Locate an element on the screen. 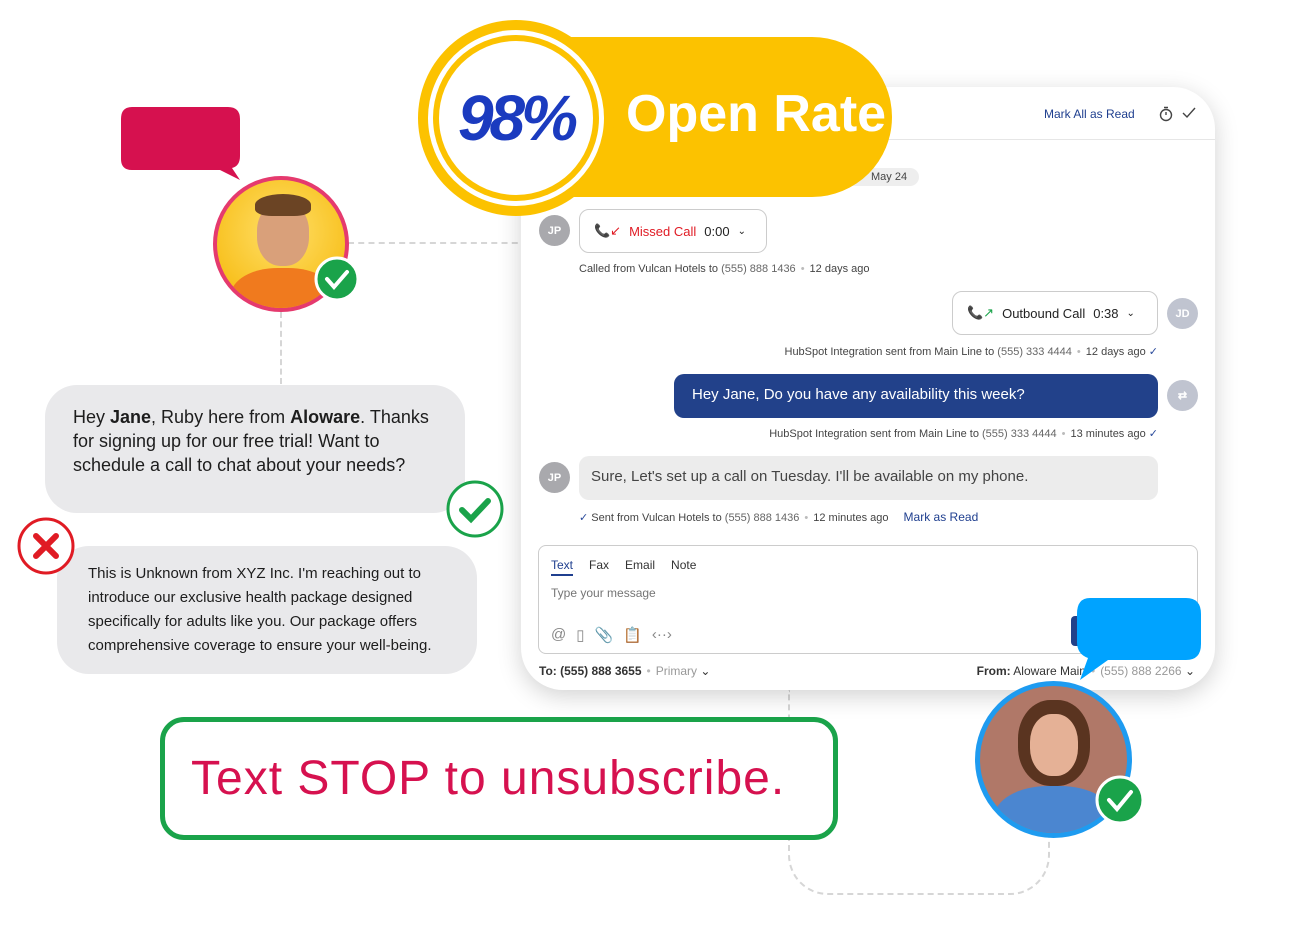  integration-avatar-icon: ⇄ is located at coordinates (1182, 395).